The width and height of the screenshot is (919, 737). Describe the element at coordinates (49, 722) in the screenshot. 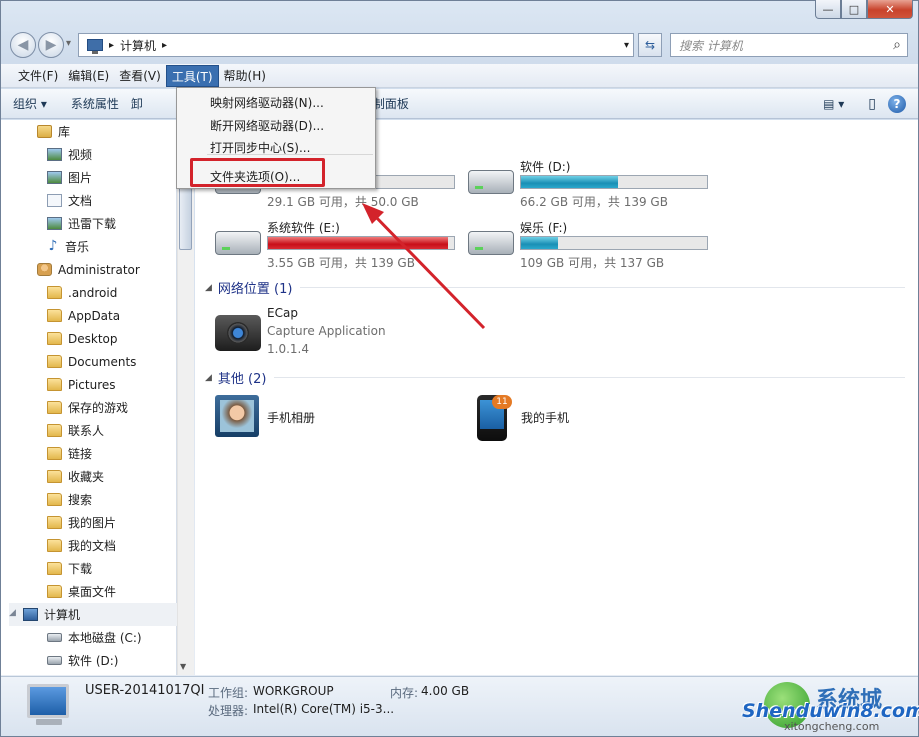

I see `monitor-stand` at that location.